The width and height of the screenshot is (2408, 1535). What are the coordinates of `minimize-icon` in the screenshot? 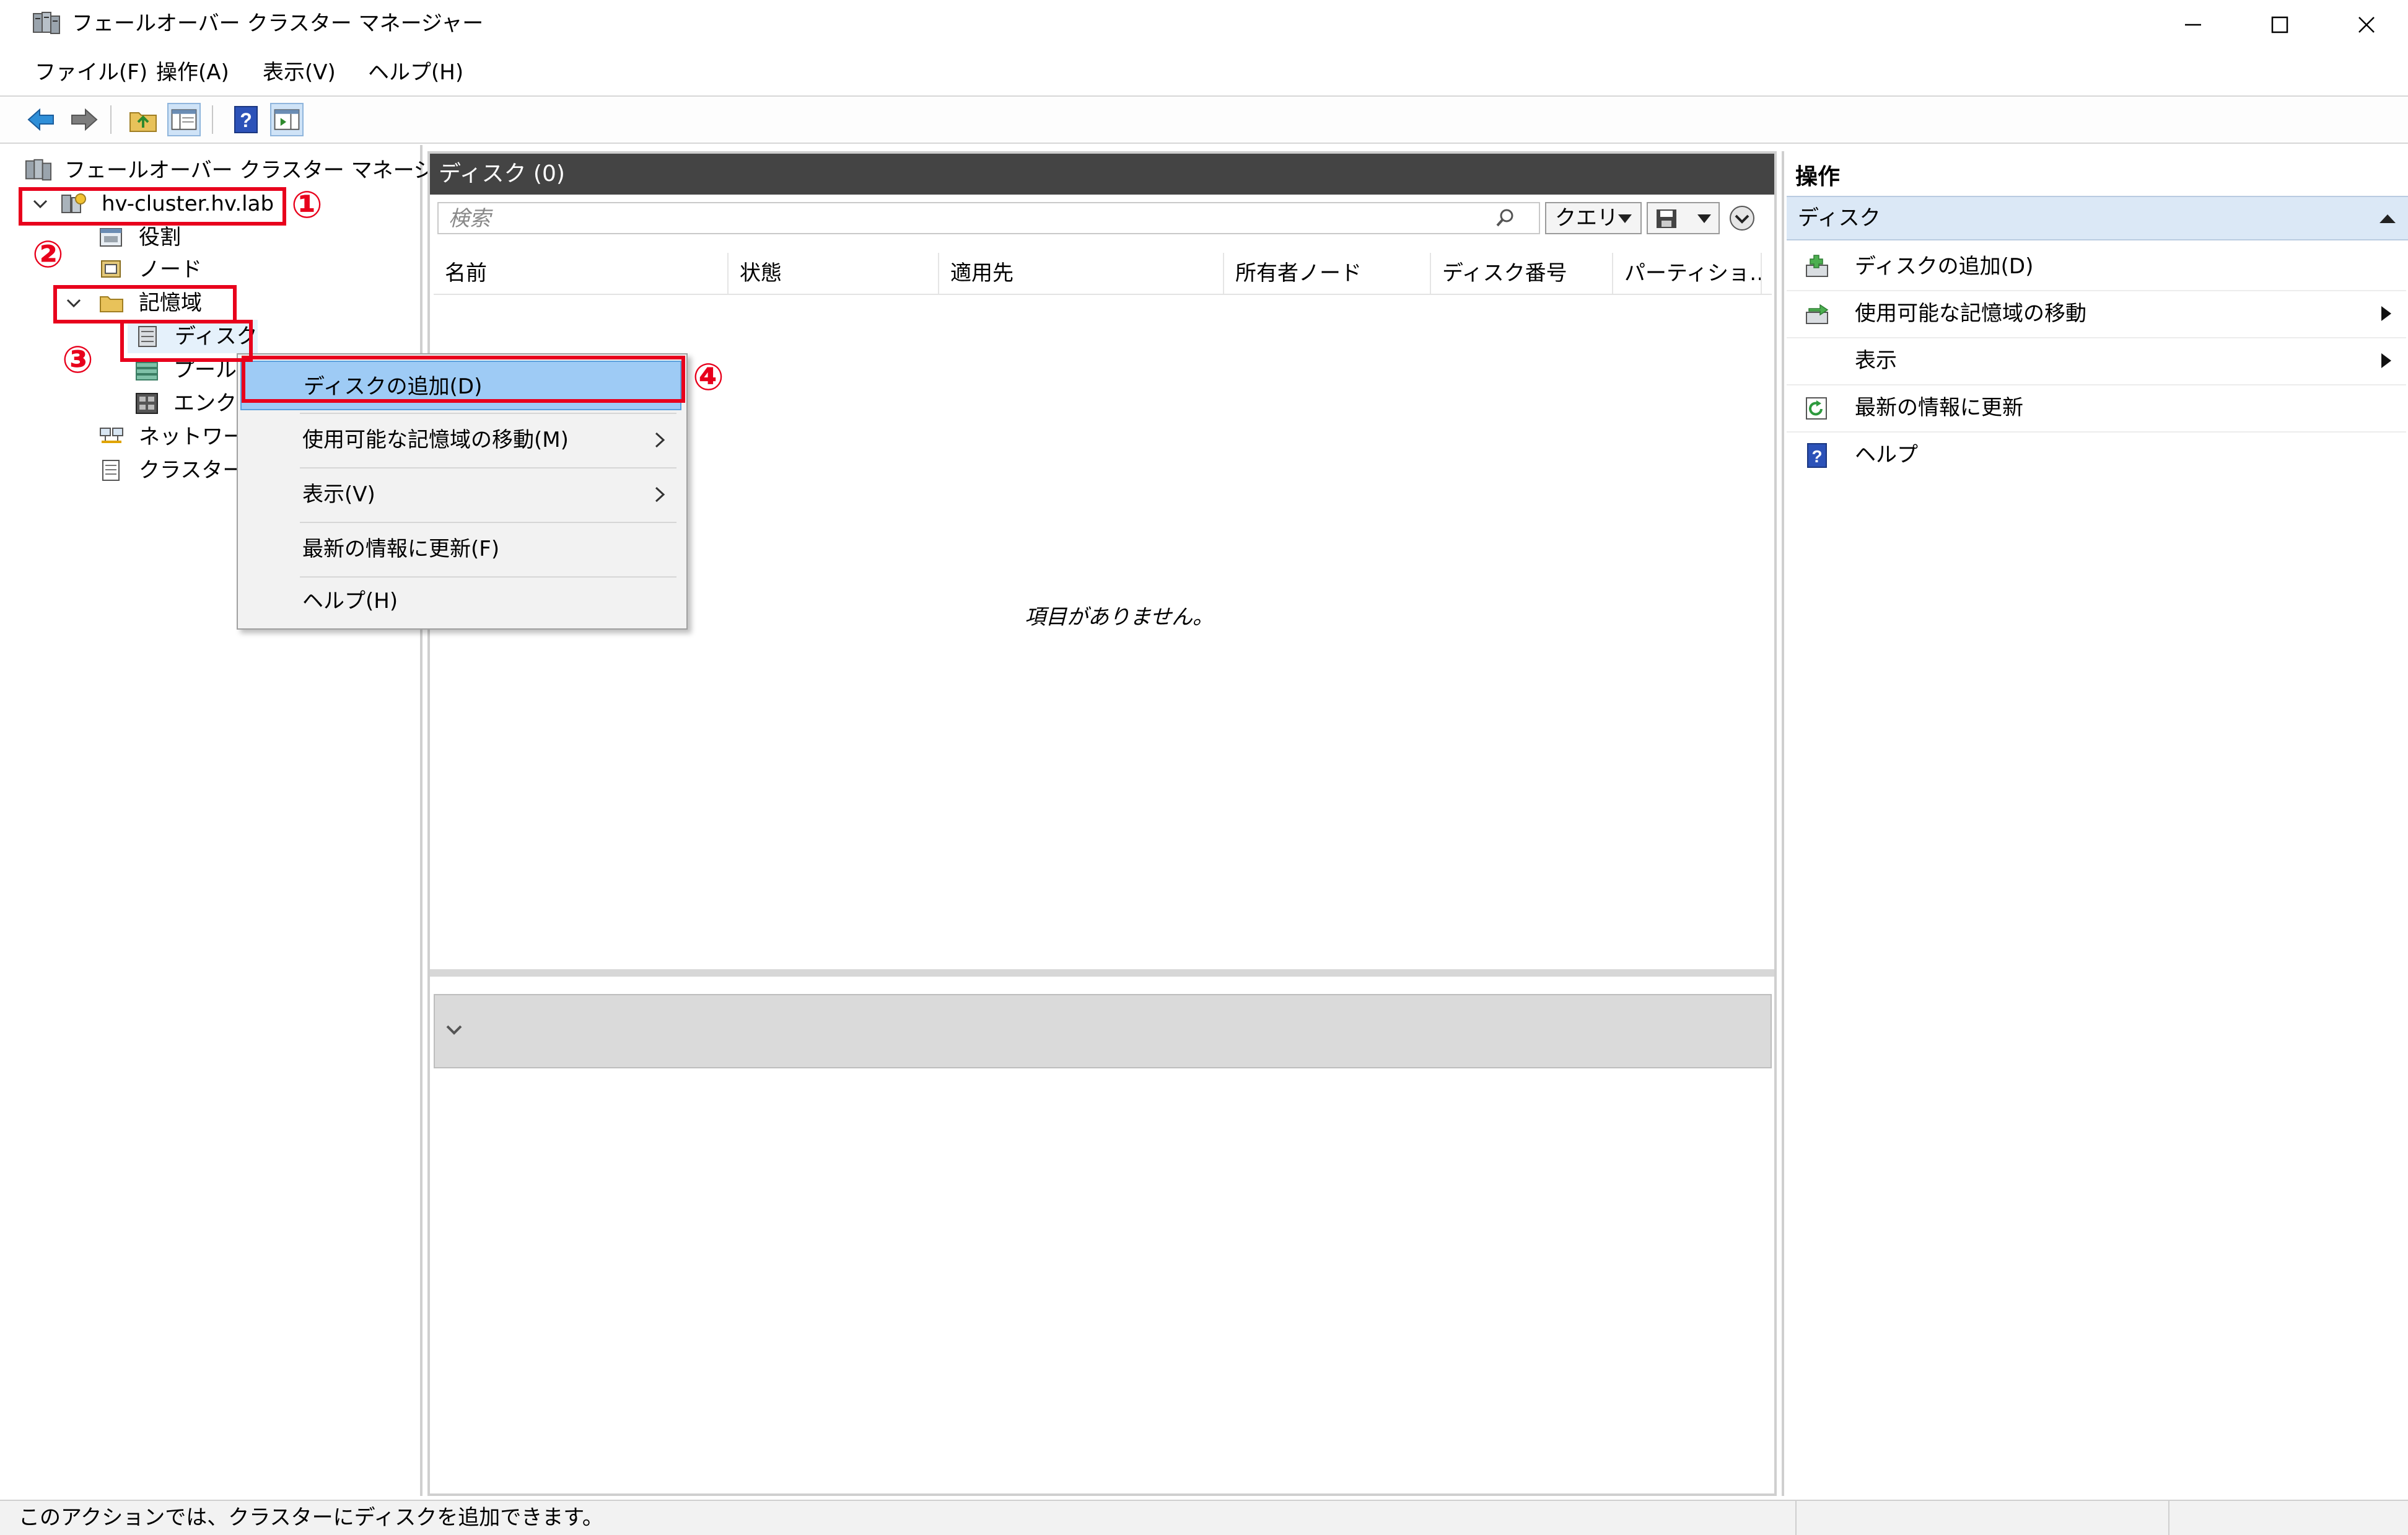 It's located at (2193, 25).